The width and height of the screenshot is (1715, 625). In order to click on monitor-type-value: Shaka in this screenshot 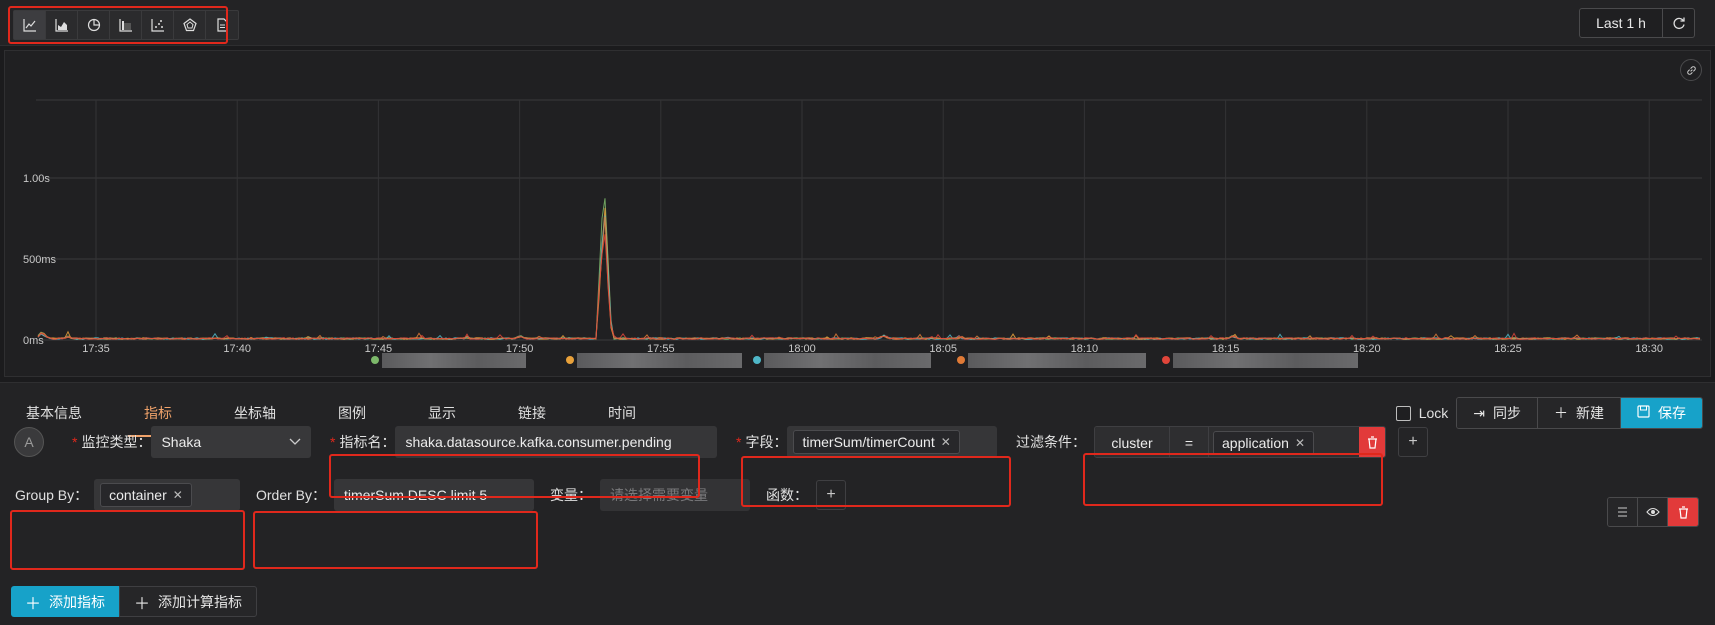, I will do `click(181, 442)`.